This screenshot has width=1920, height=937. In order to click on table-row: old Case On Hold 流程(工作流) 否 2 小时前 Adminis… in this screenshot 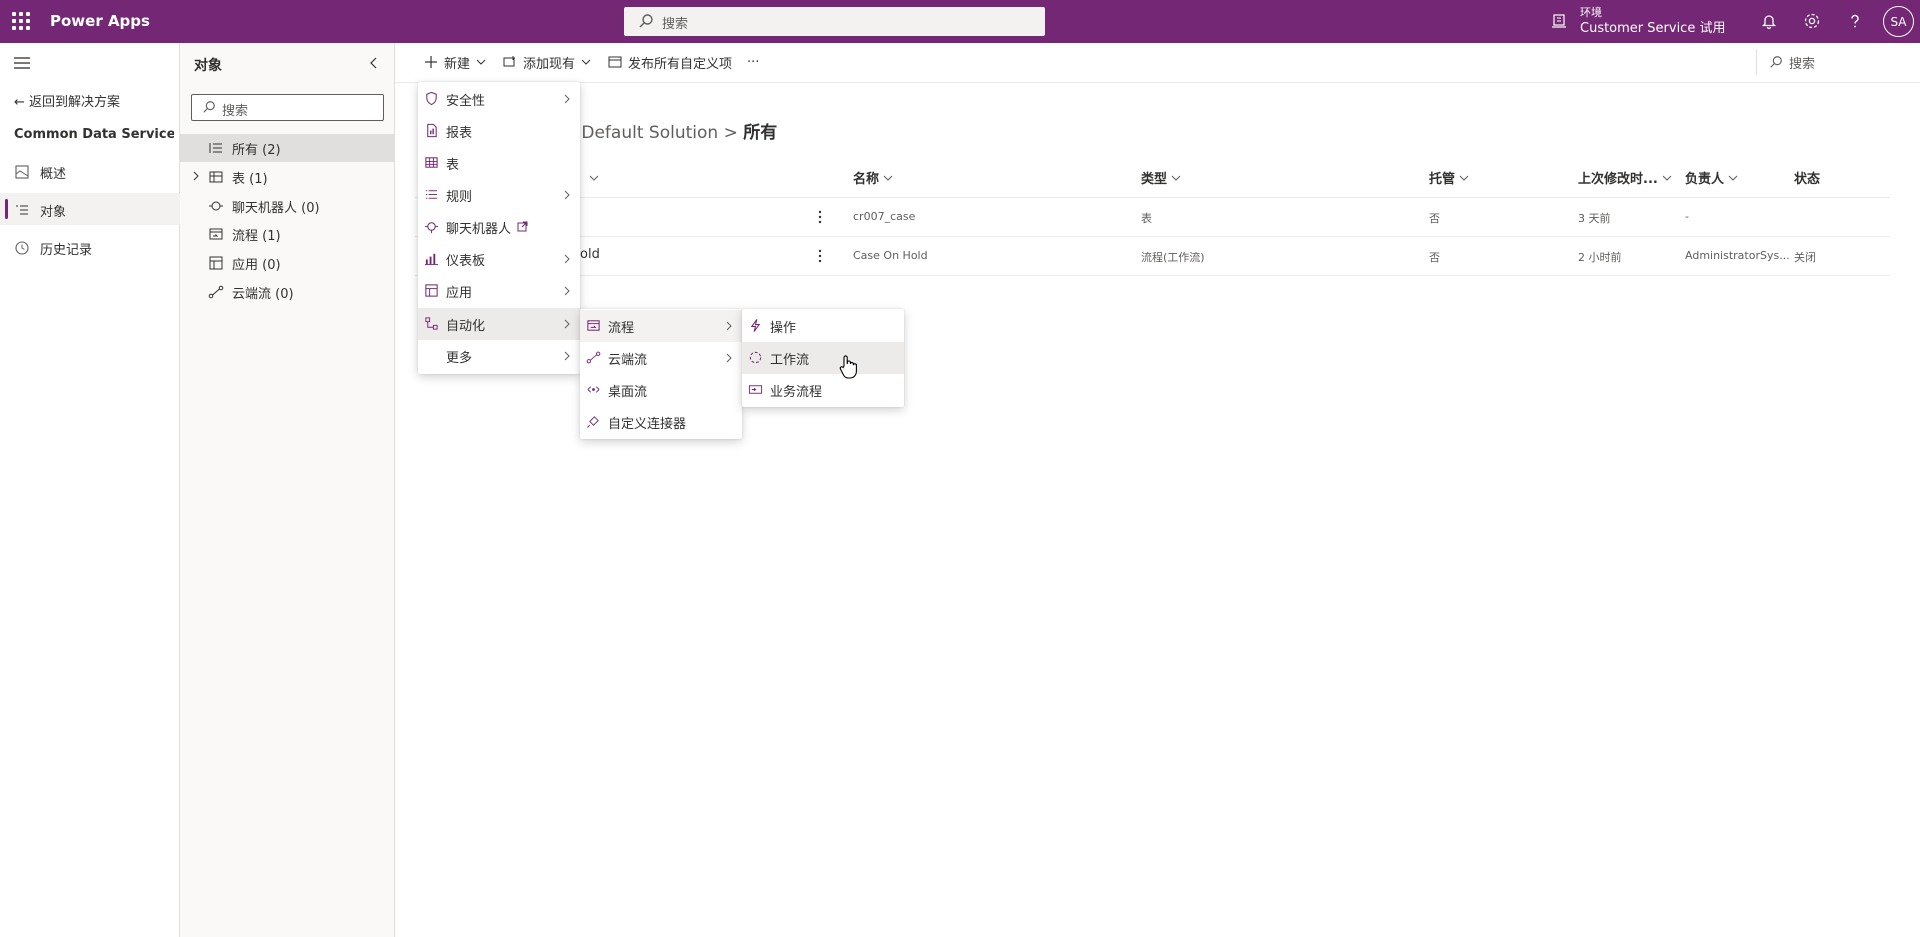, I will do `click(1152, 256)`.